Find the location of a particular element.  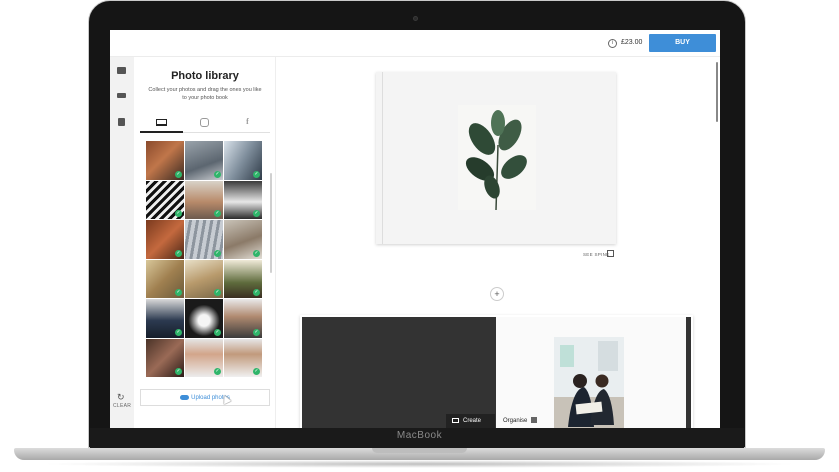

price-total: £23.00 is located at coordinates (632, 42).